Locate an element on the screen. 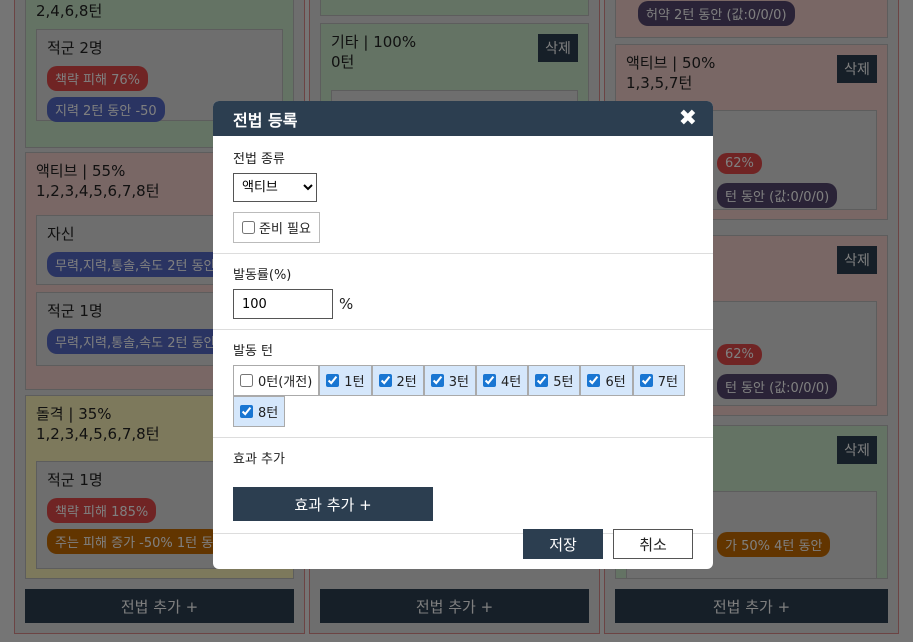  modal-footer: 저장 취소 is located at coordinates (463, 544).